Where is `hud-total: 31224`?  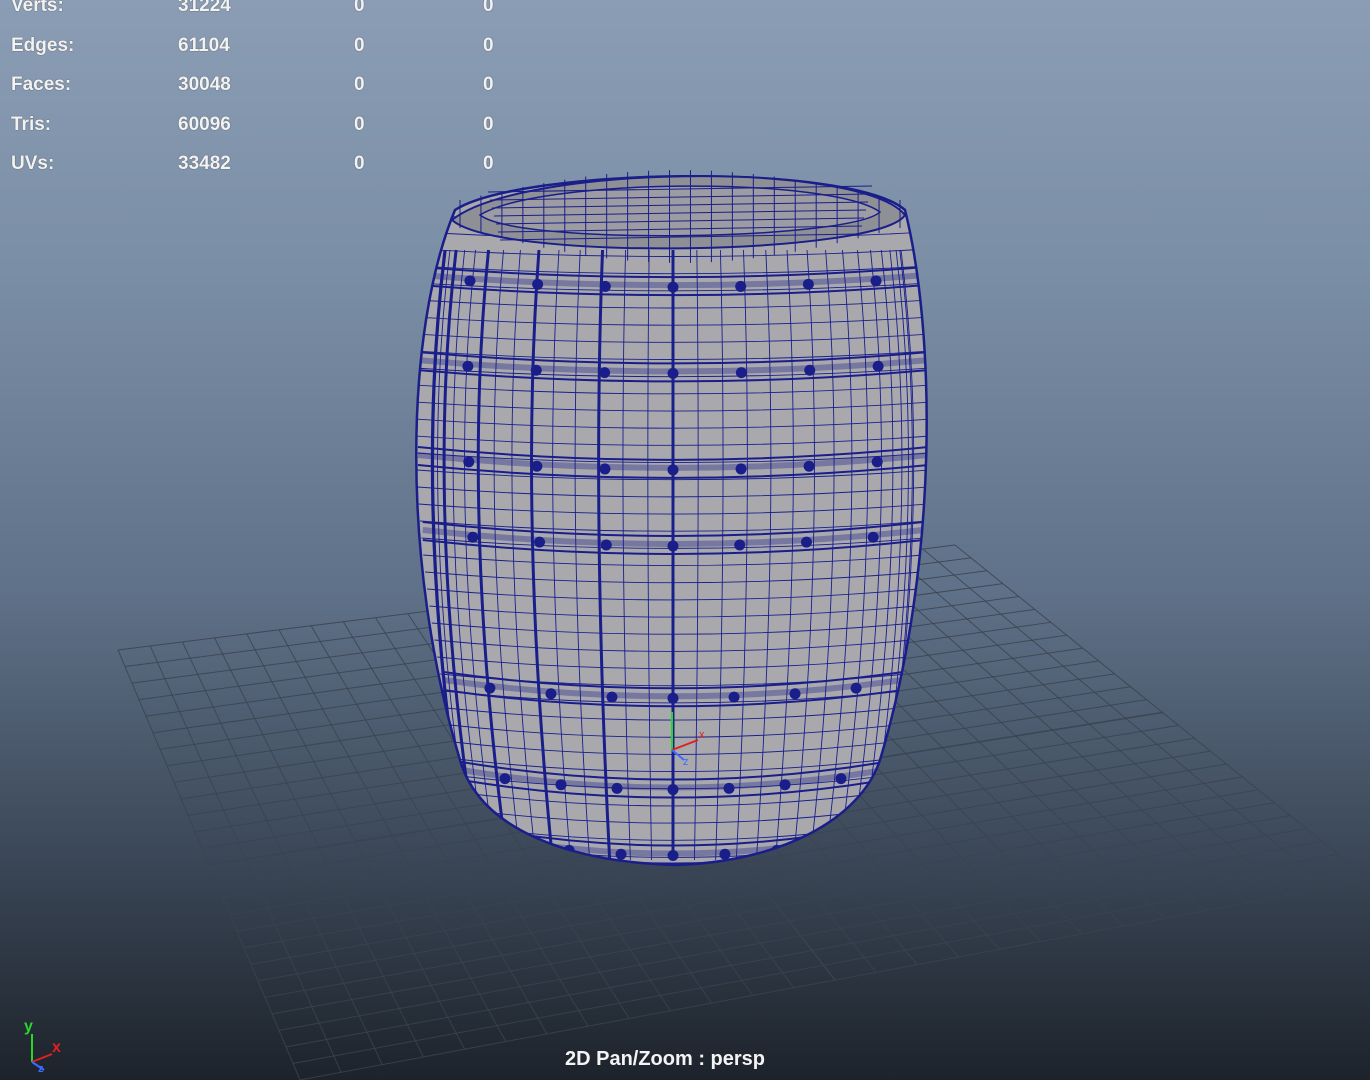
hud-total: 31224 is located at coordinates (204, 8).